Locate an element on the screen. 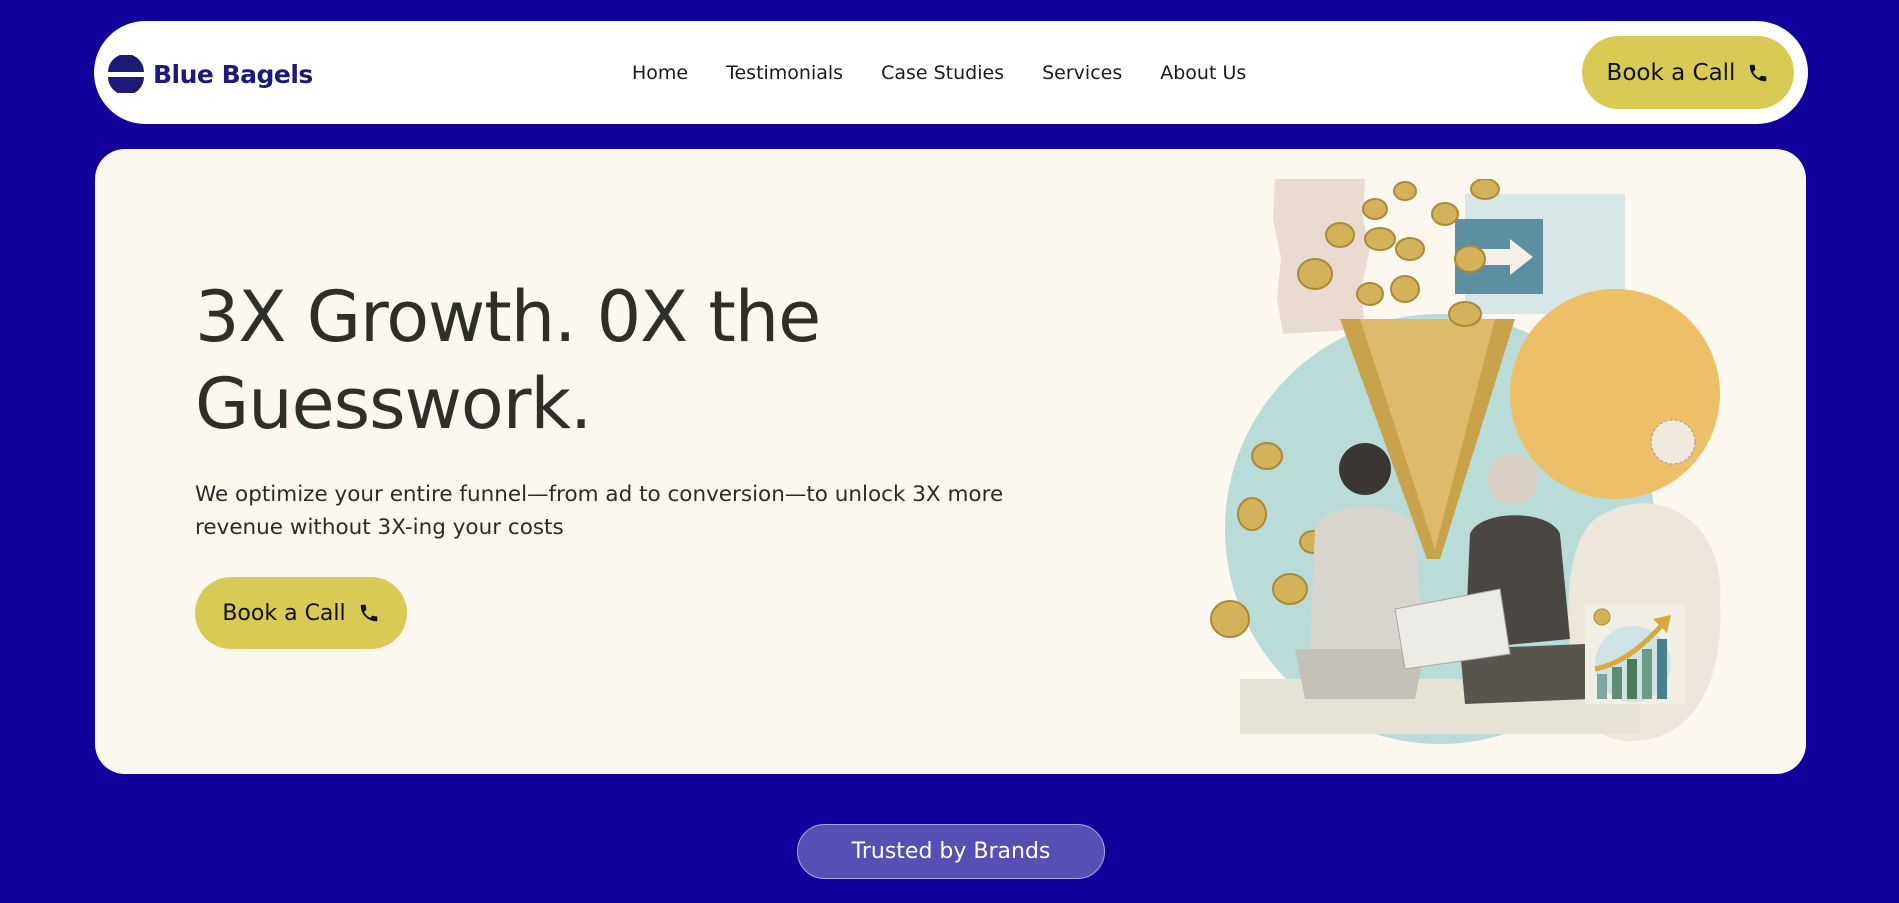  half-sun-bagel-icon is located at coordinates (126, 74).